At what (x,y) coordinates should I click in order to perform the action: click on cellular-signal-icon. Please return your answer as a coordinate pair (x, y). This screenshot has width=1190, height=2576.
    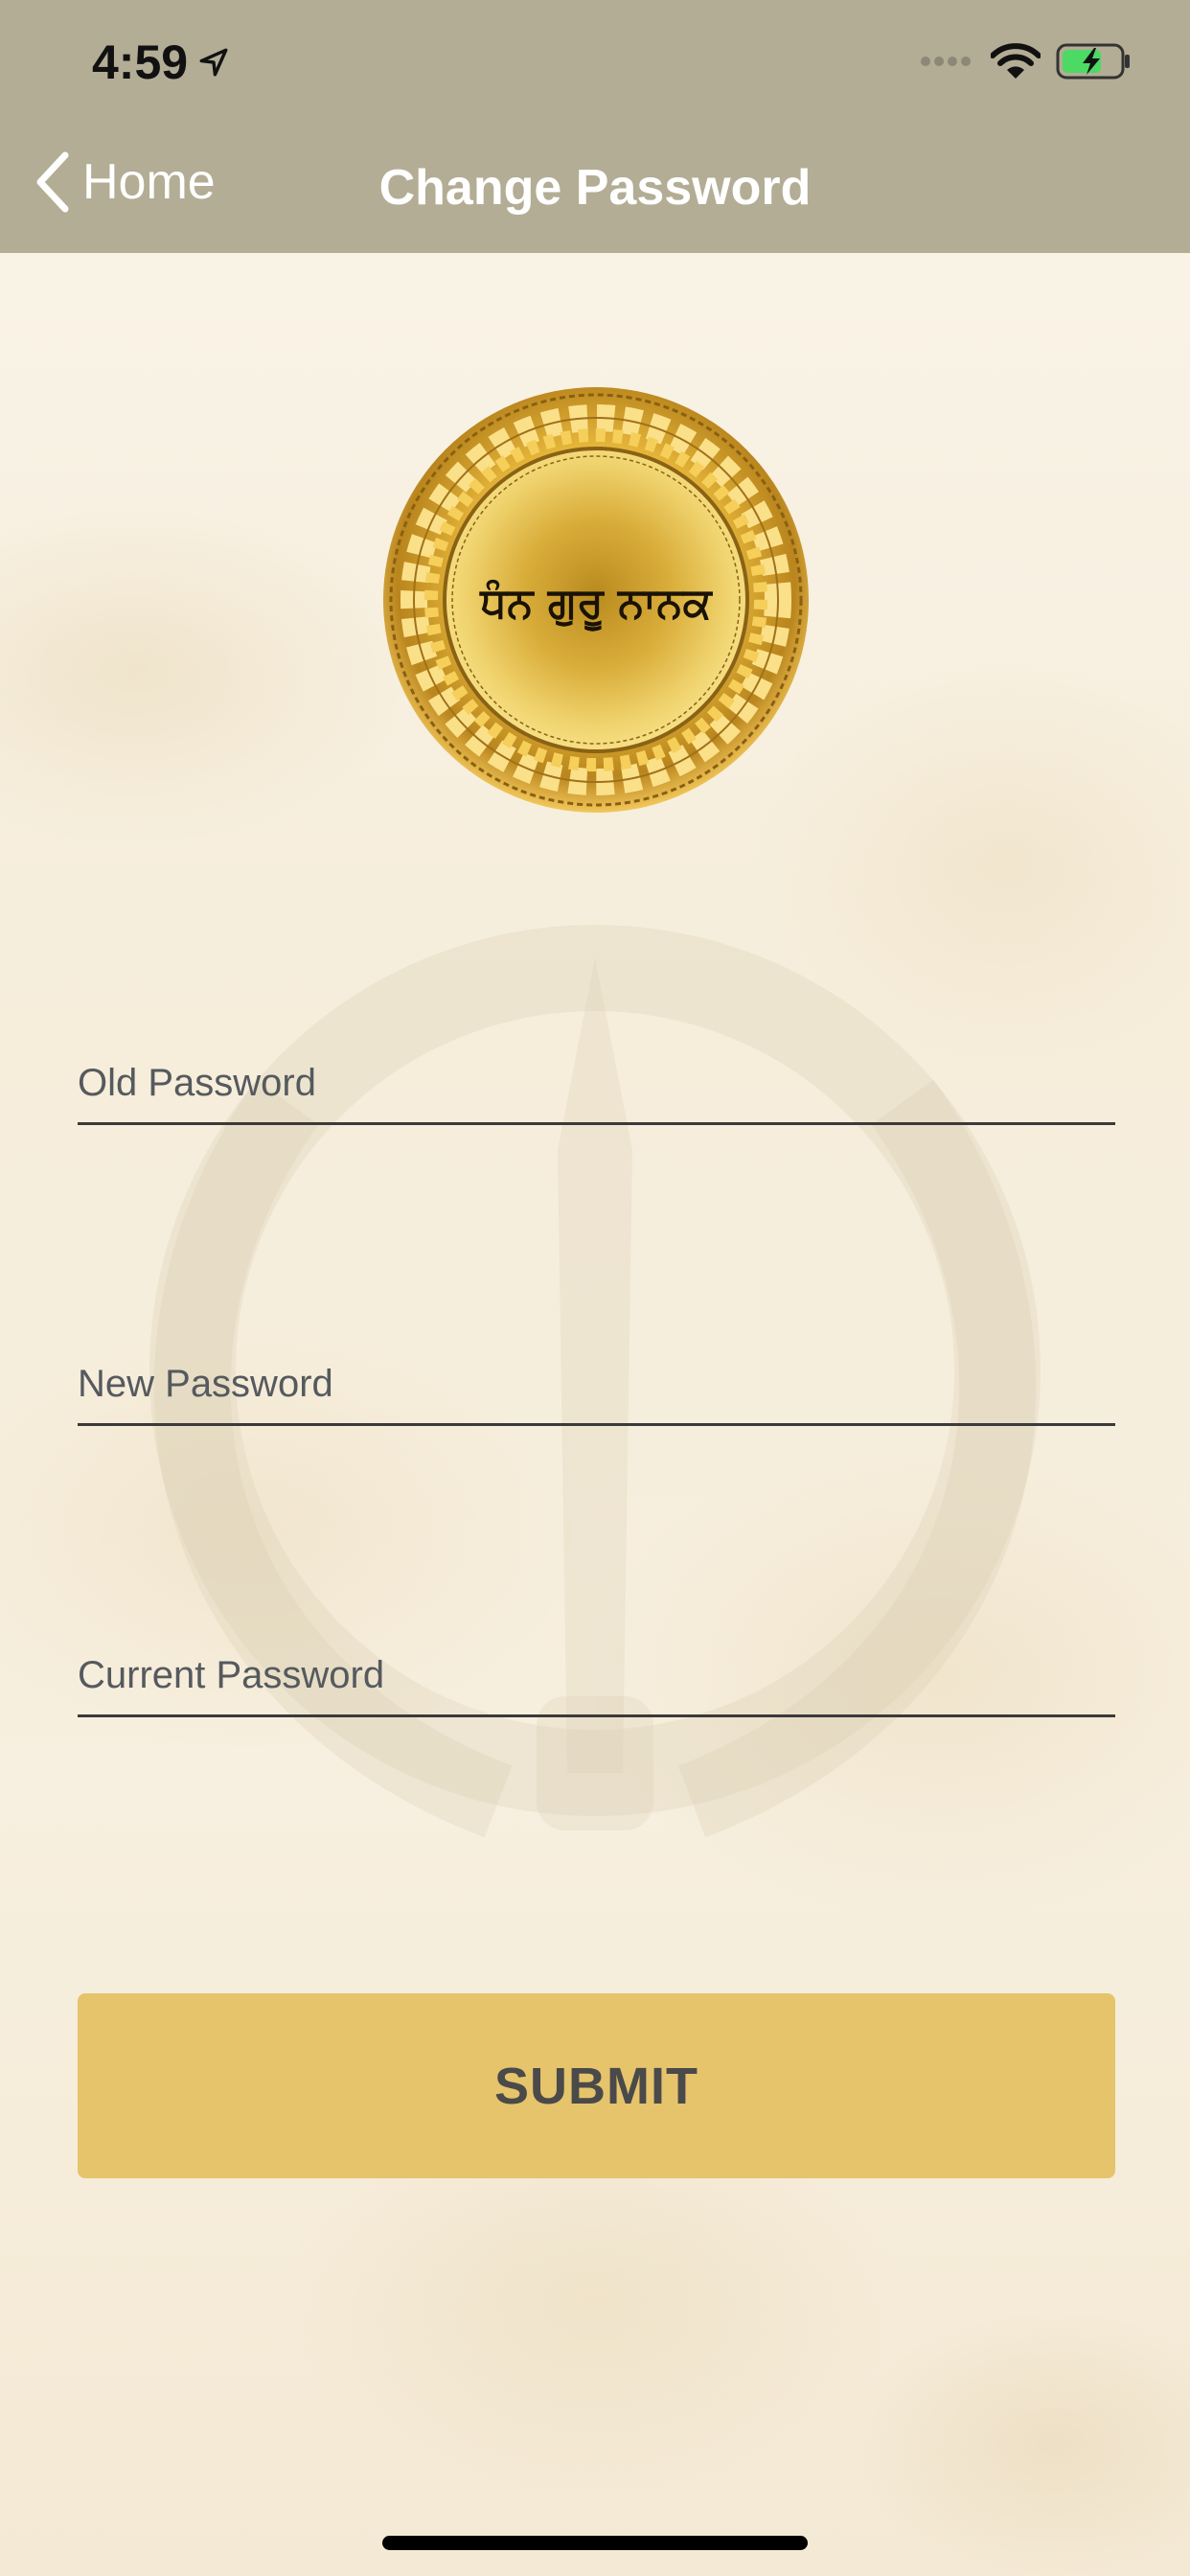
    Looking at the image, I should click on (946, 62).